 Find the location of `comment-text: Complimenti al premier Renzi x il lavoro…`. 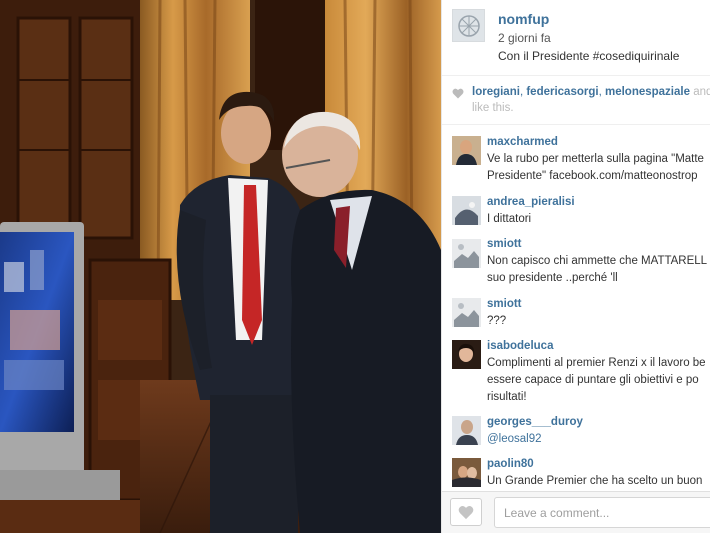

comment-text: Complimenti al premier Renzi x il lavoro… is located at coordinates (596, 363).